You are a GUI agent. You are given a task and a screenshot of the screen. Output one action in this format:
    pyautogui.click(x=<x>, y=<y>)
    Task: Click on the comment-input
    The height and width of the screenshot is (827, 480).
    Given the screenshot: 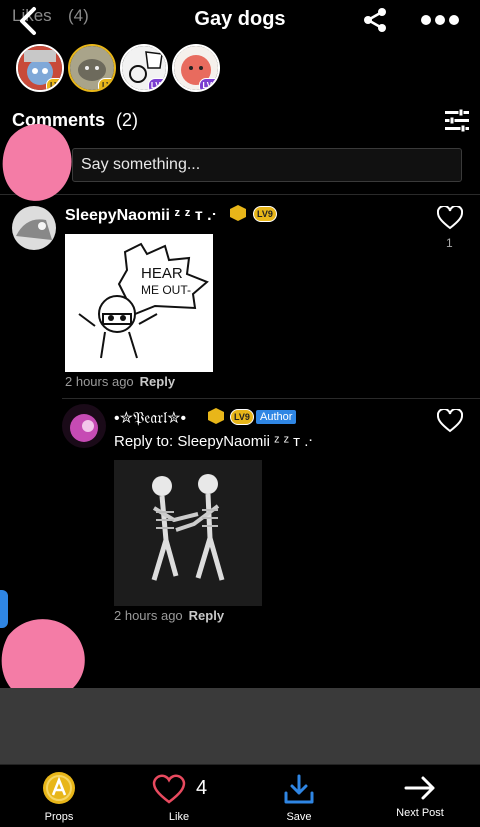 What is the action you would take?
    pyautogui.click(x=267, y=165)
    